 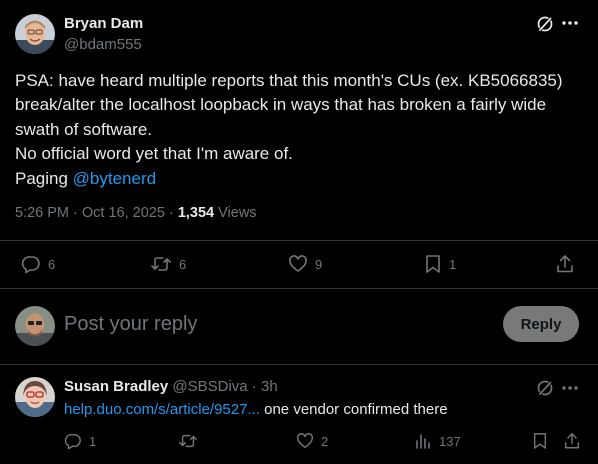 I want to click on paging-prefix: Paging, so click(x=44, y=178).